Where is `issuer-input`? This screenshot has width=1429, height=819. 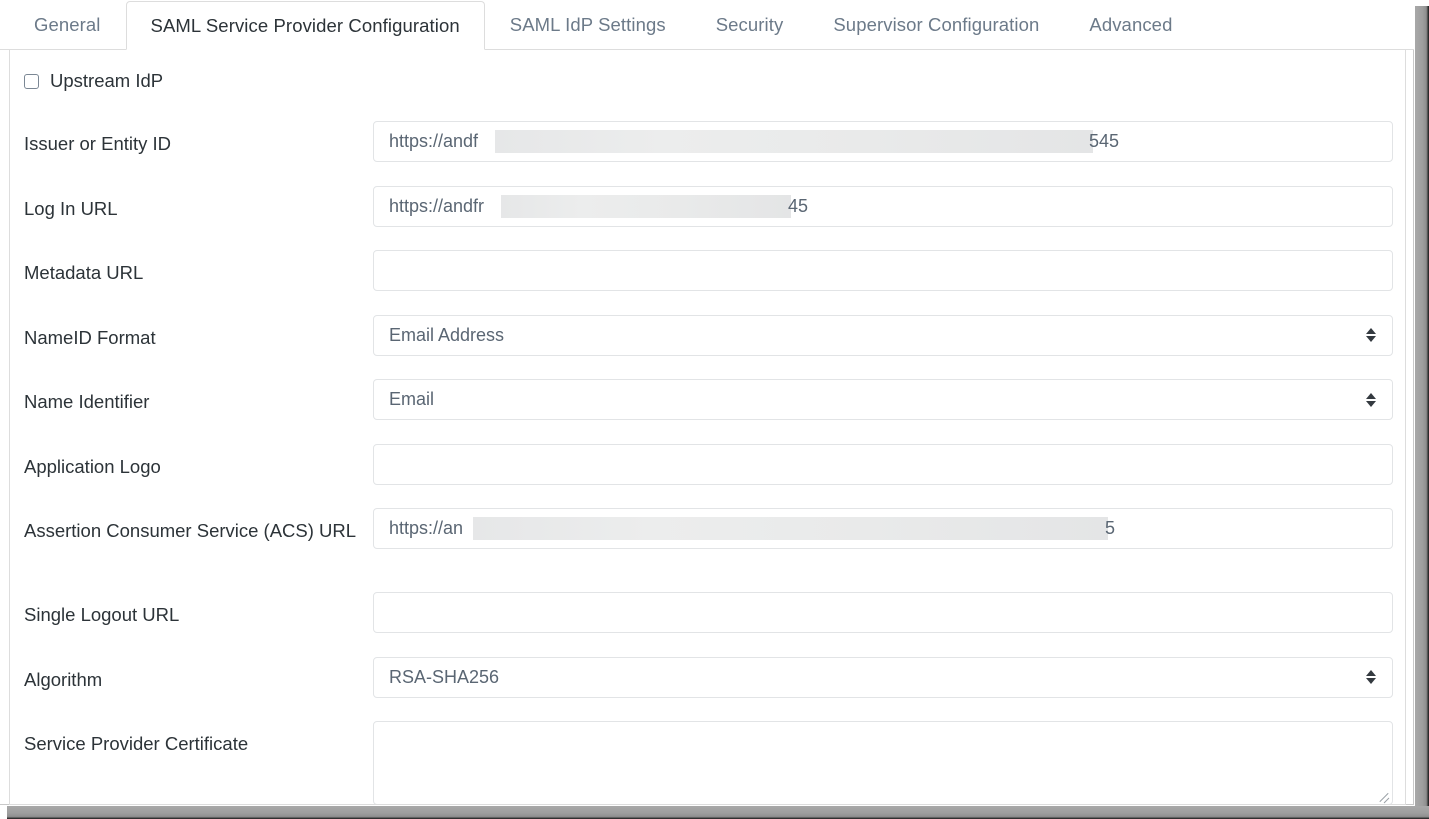 issuer-input is located at coordinates (883, 141).